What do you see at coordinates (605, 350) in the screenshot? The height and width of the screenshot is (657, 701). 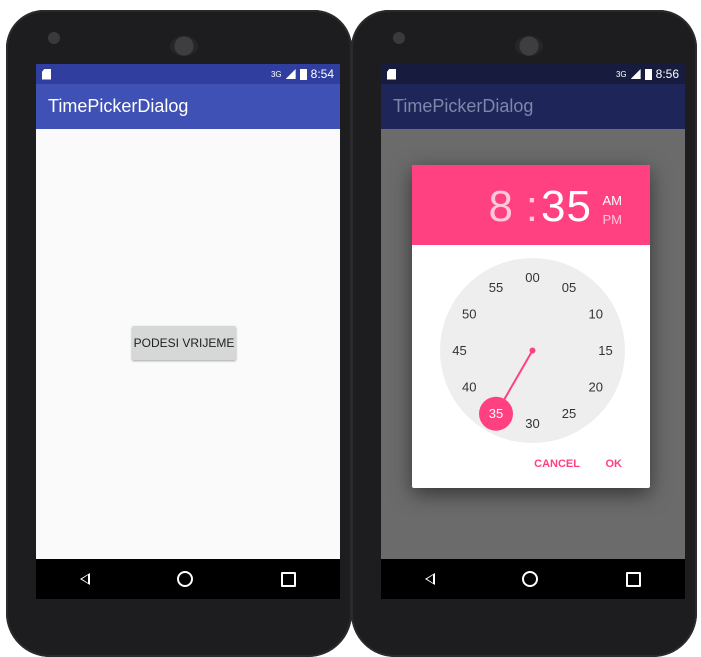 I see `clock-label-15: 15` at bounding box center [605, 350].